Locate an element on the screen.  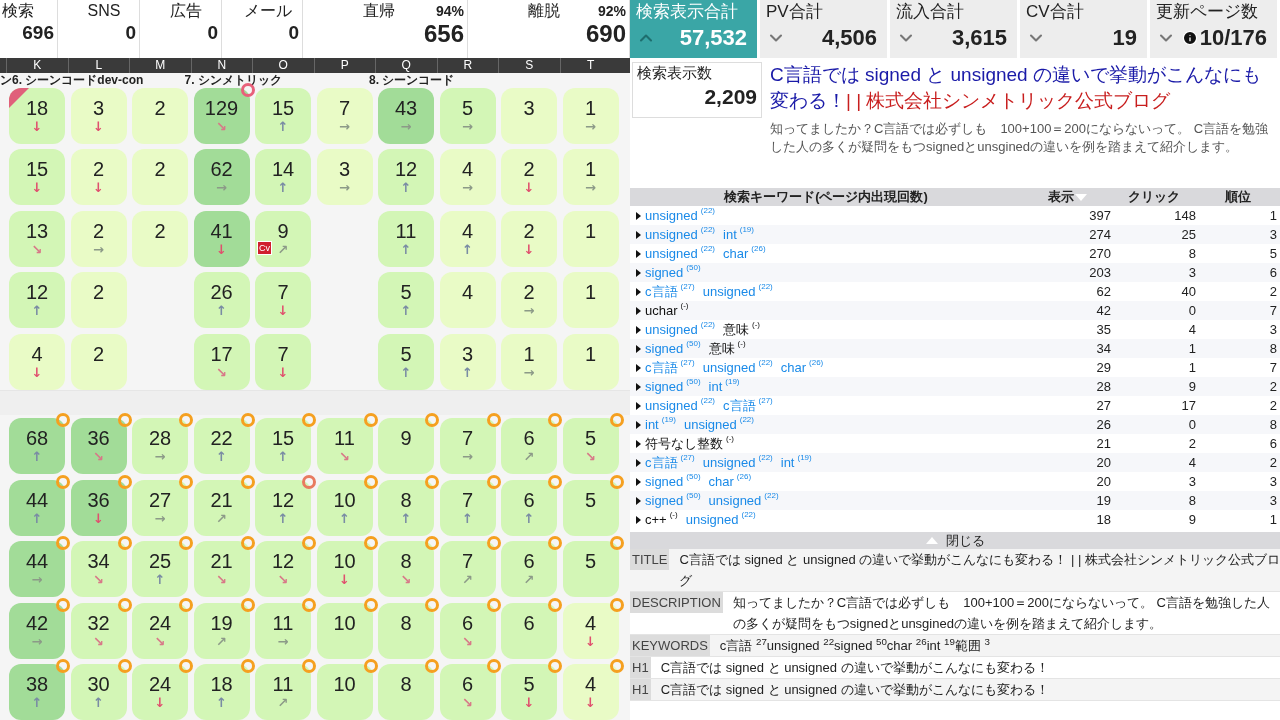
count-tile: 43 → is located at coordinates (406, 115).